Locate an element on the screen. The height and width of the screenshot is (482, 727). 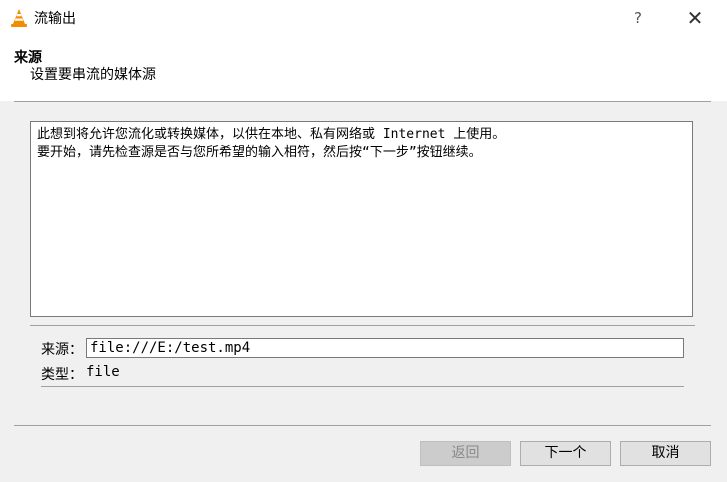
next-button: 下一个 is located at coordinates (565, 453).